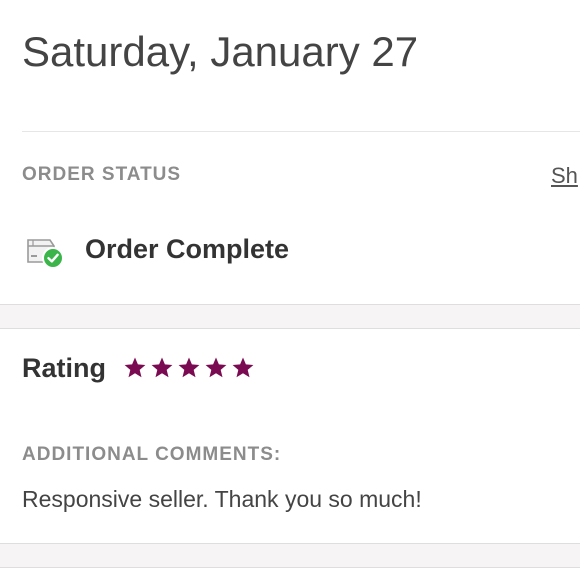  What do you see at coordinates (152, 454) in the screenshot?
I see `comments-label: ADDITIONAL COMMENTS:` at bounding box center [152, 454].